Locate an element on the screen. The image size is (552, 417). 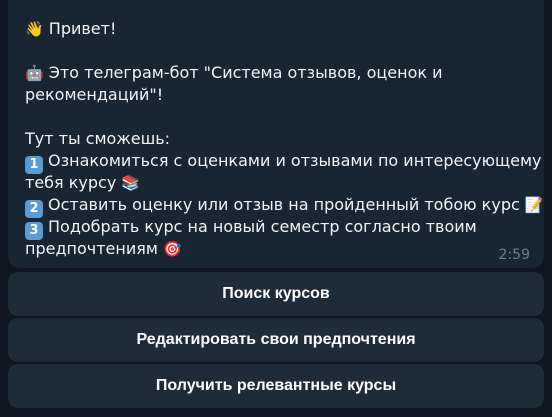
greeting-line: 👋 Привет! is located at coordinates (277, 29).